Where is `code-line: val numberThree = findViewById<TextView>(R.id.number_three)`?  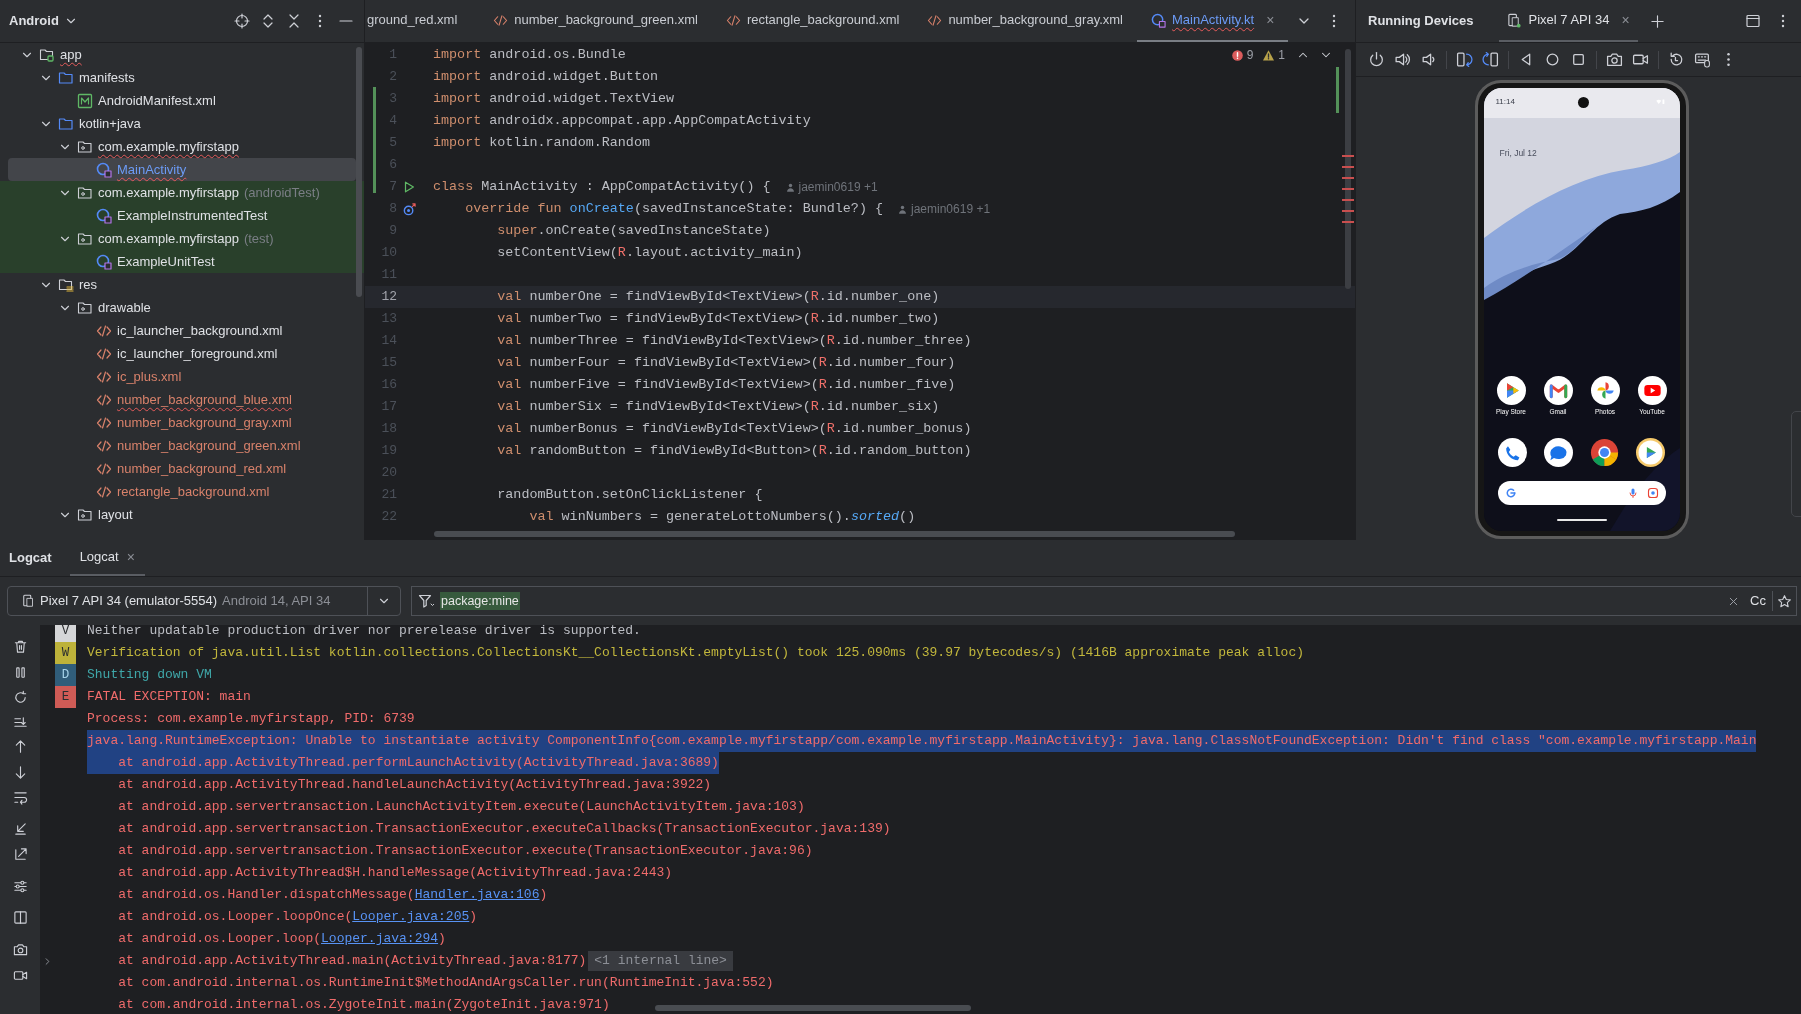 code-line: val numberThree = findViewById<TextView>(R.id.number_three) is located at coordinates (734, 340).